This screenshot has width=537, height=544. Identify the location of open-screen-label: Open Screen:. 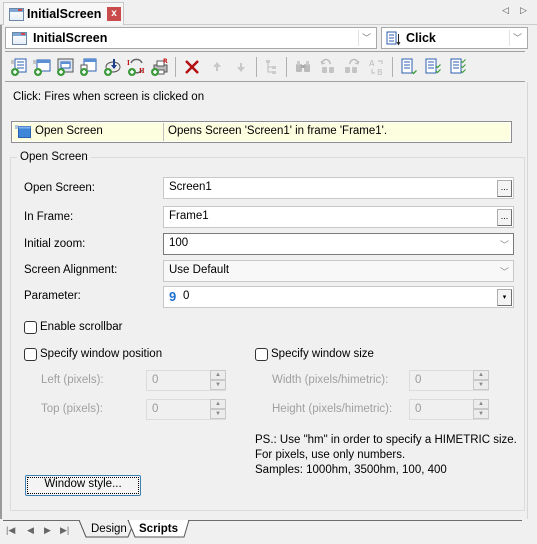
(59, 188).